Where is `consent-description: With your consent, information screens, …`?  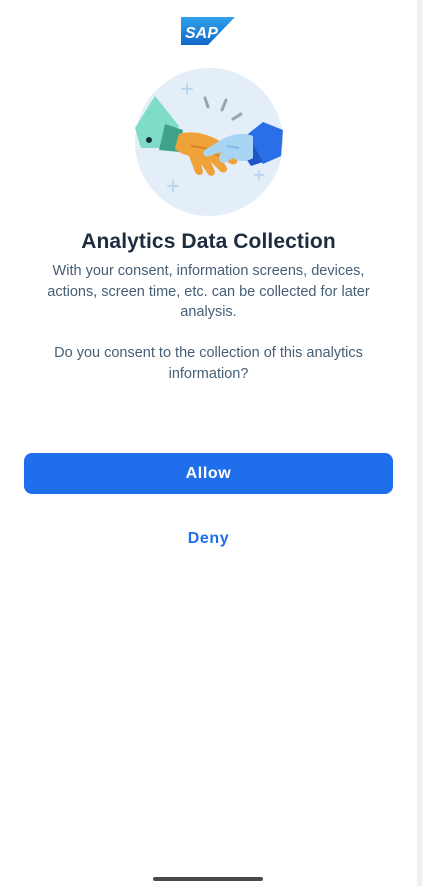 consent-description: With your consent, information screens, … is located at coordinates (208, 291).